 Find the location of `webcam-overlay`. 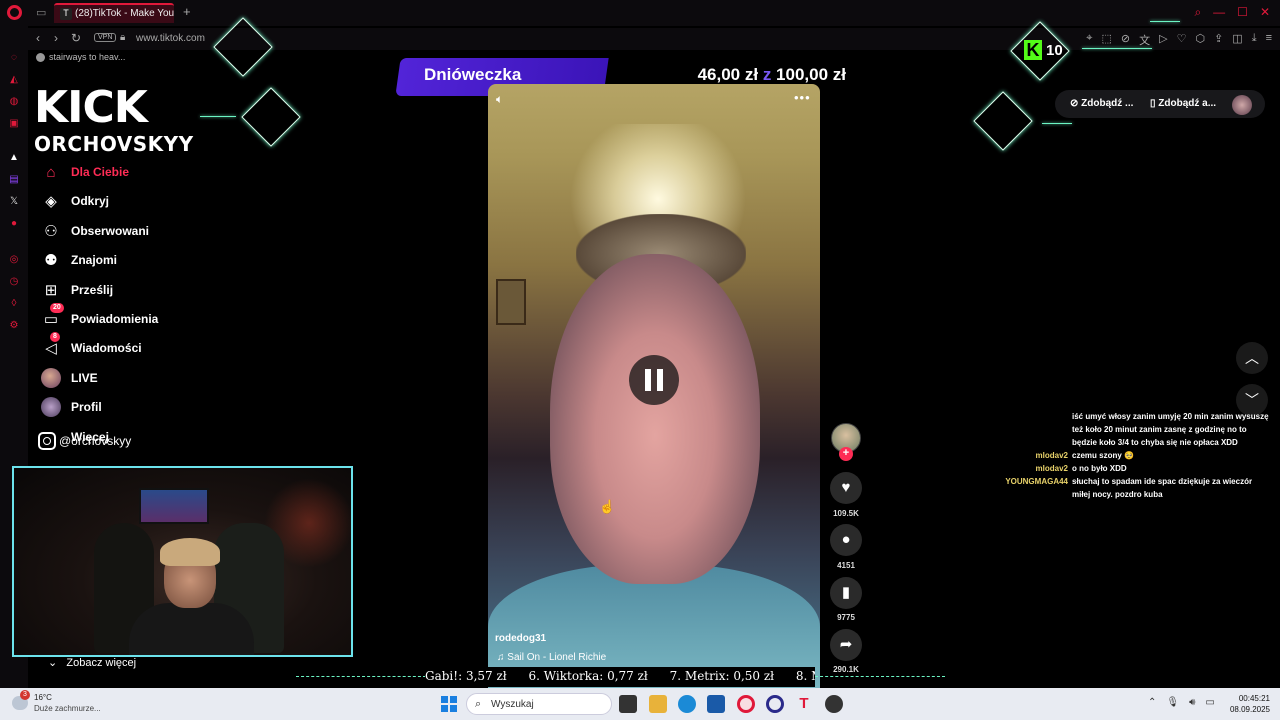

webcam-overlay is located at coordinates (182, 561).